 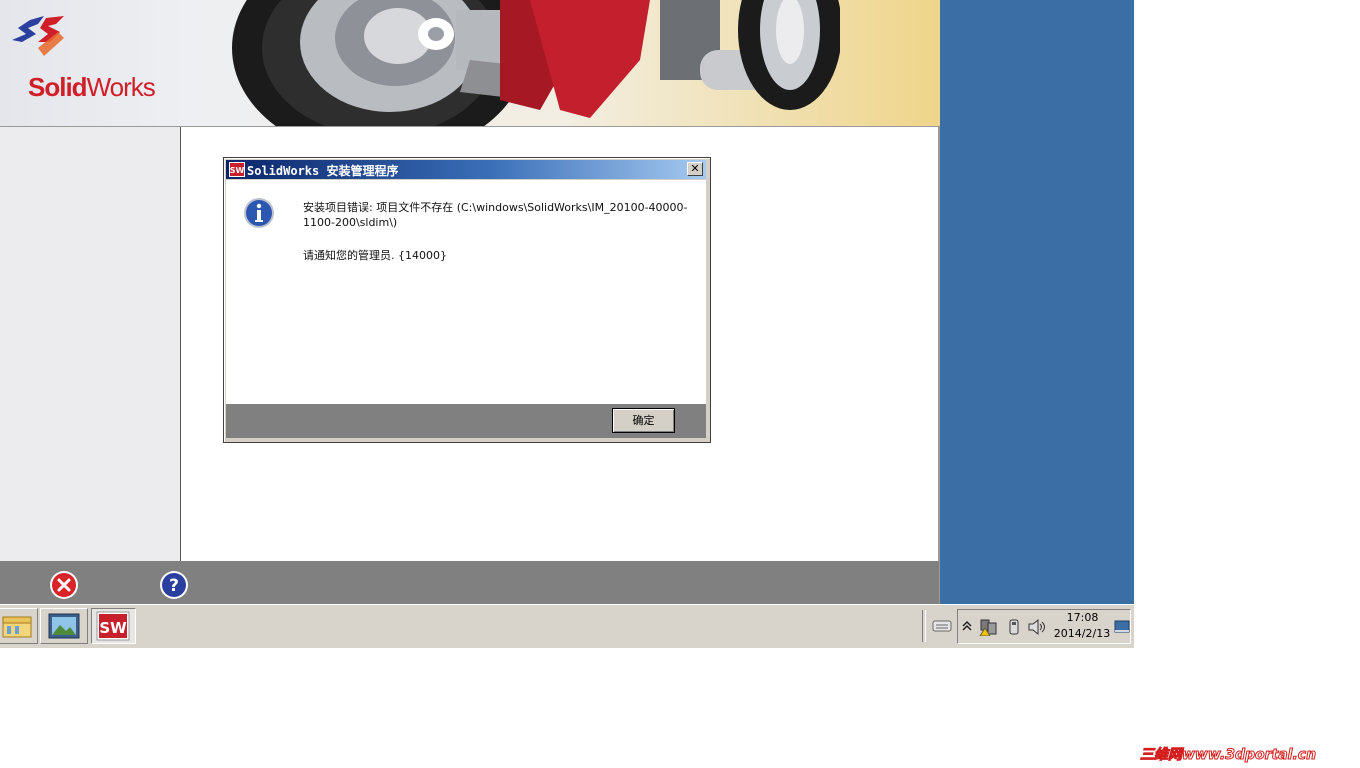 What do you see at coordinates (536, 63) in the screenshot?
I see `motorcycle-illustration` at bounding box center [536, 63].